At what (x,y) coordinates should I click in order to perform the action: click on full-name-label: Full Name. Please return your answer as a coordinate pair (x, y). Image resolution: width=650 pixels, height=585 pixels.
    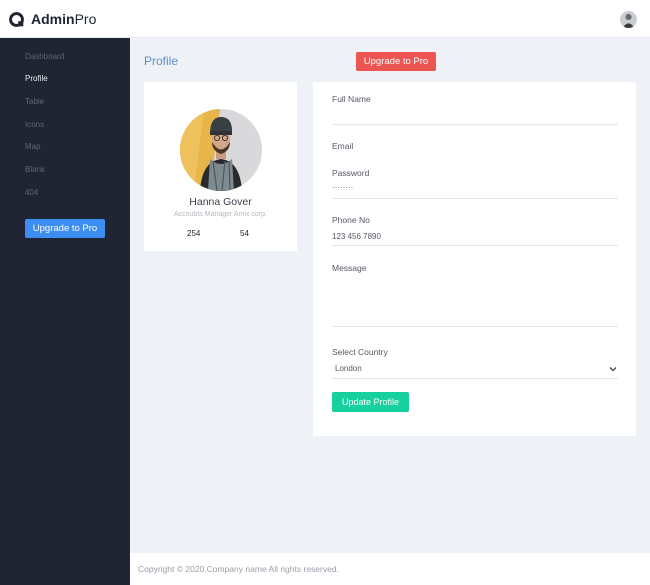
    Looking at the image, I should click on (351, 99).